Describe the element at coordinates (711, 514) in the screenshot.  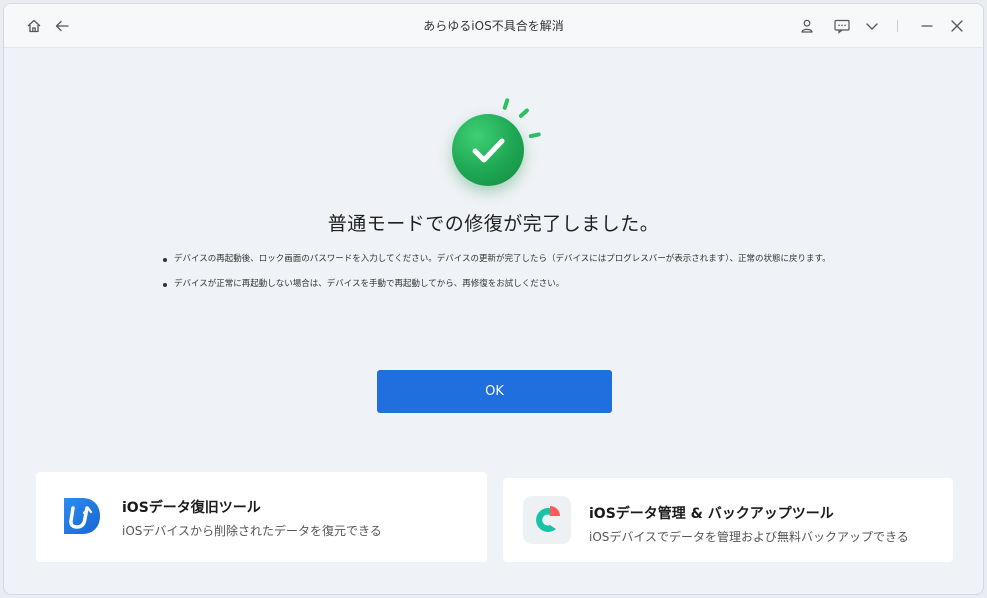
I see `promo-title: iOSデータ管理 & バックアップツール` at that location.